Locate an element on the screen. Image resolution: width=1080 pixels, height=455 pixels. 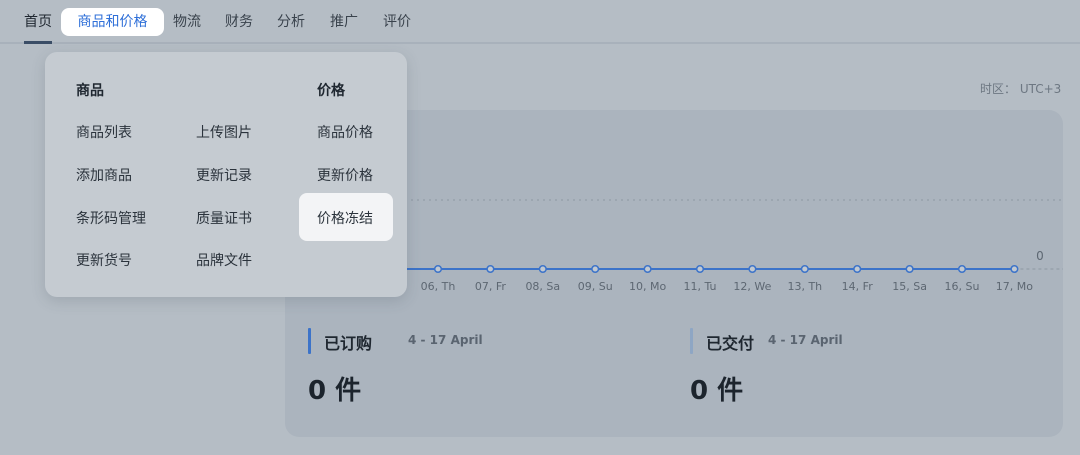
chart-x-tick-label: 10, Mo is located at coordinates (647, 286).